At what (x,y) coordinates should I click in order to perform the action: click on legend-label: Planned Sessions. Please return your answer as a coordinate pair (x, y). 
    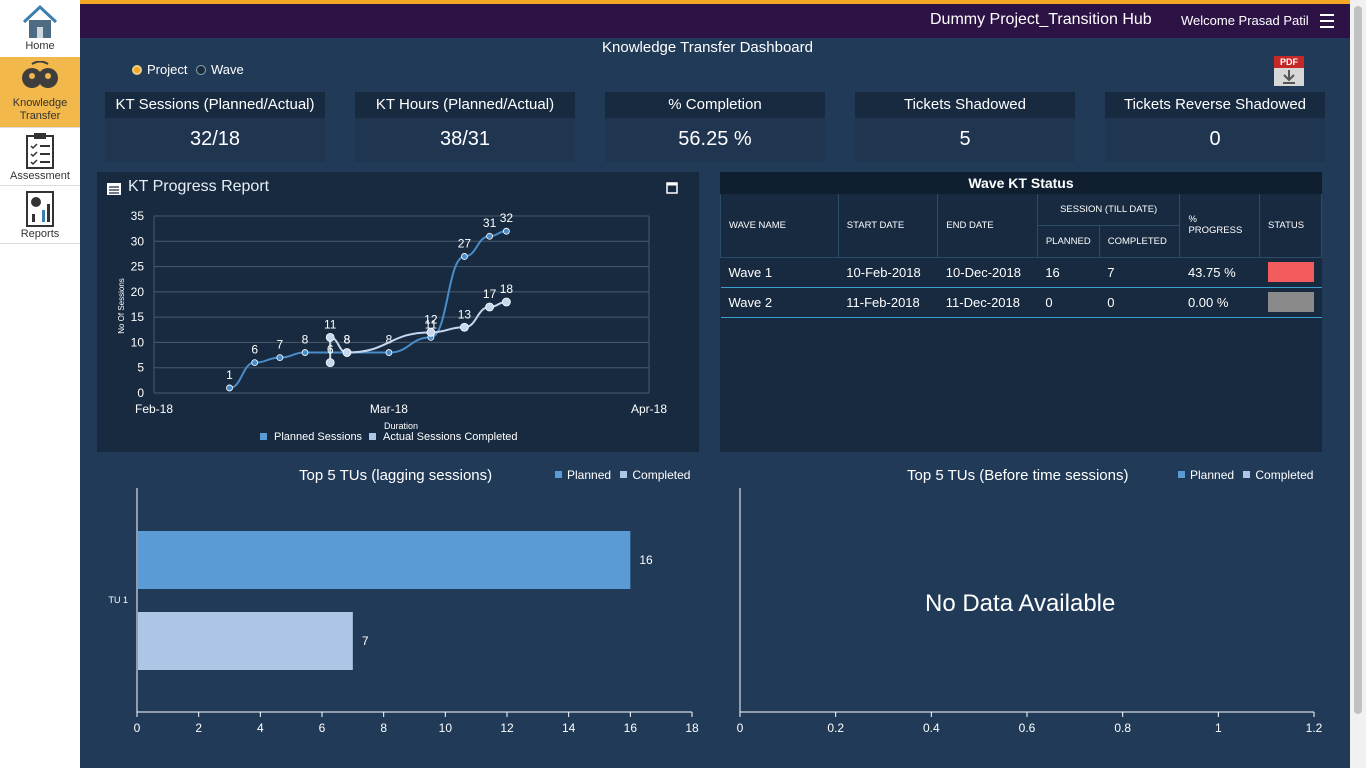
    Looking at the image, I should click on (318, 437).